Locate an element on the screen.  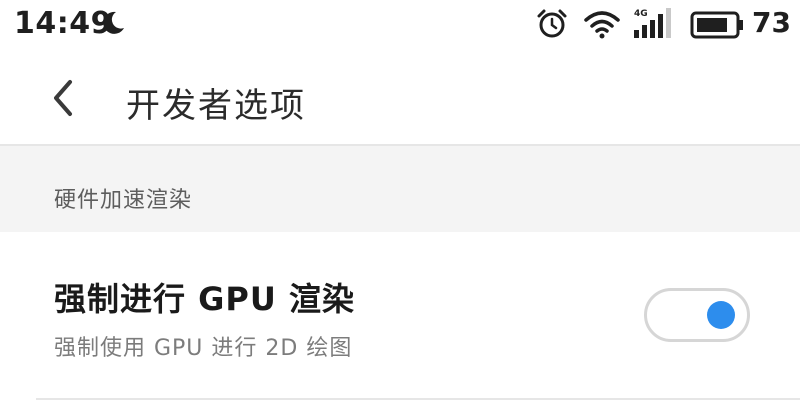
page-title: 开发者选项 is located at coordinates (216, 106).